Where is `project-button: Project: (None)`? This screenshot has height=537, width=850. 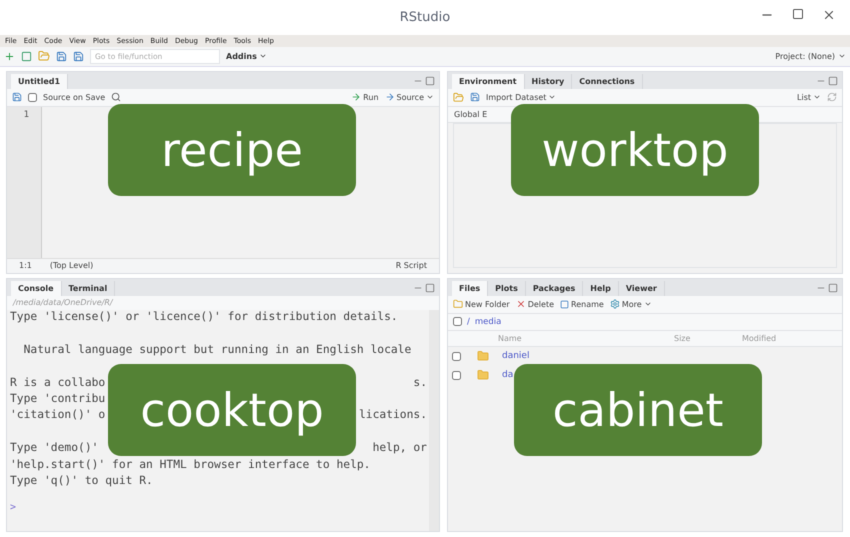 project-button: Project: (None) is located at coordinates (810, 56).